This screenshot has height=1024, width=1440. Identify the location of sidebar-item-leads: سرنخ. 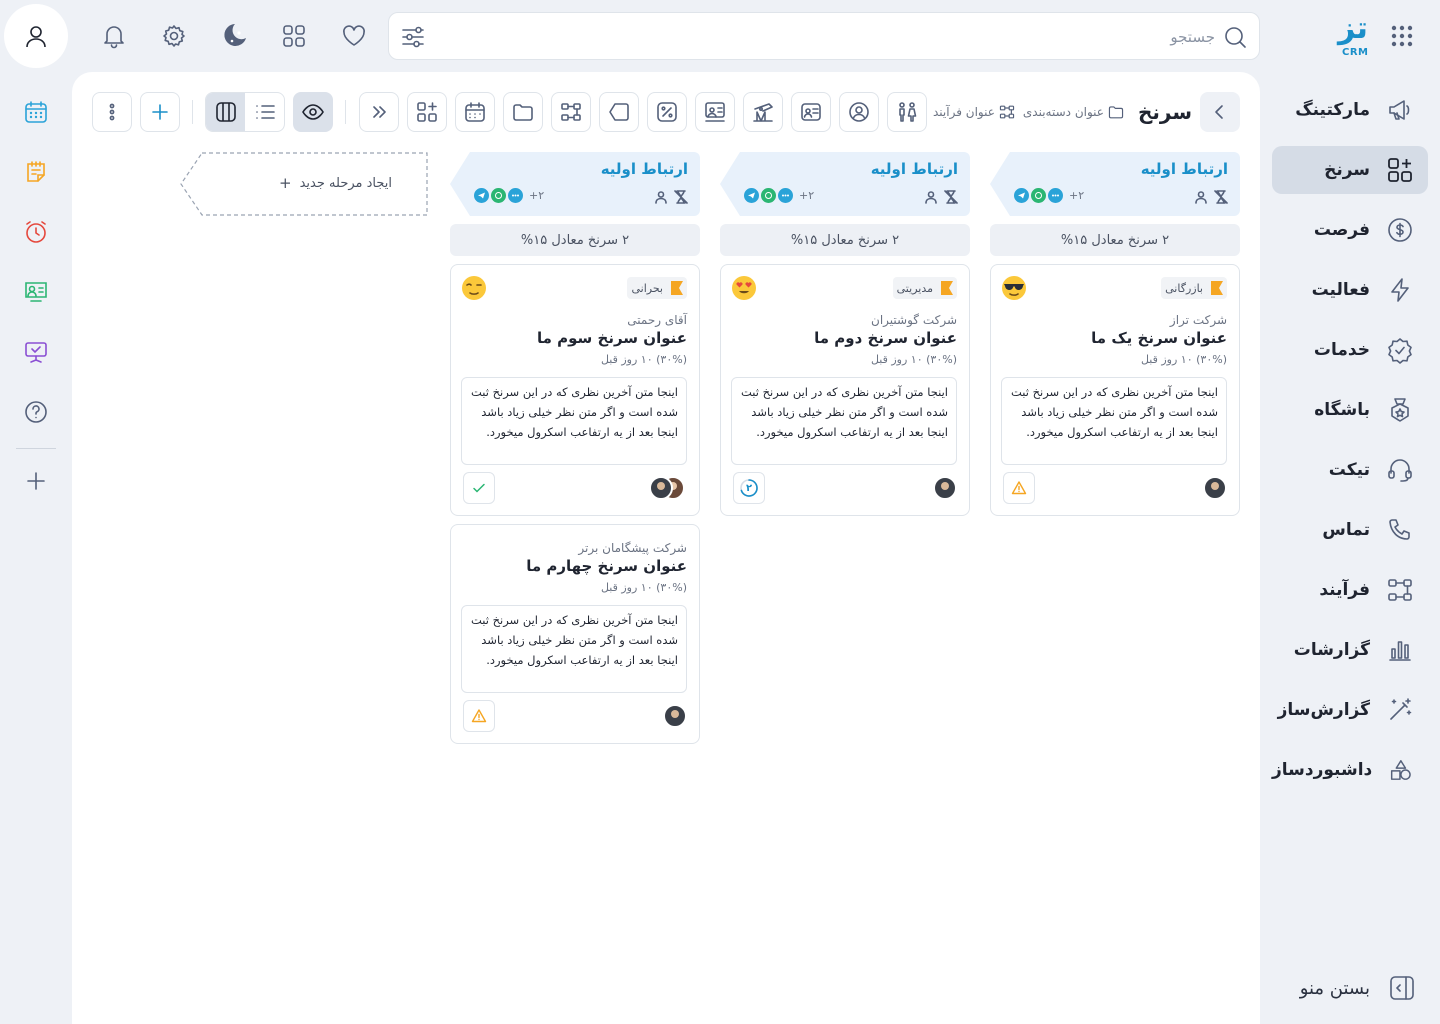
(1350, 170).